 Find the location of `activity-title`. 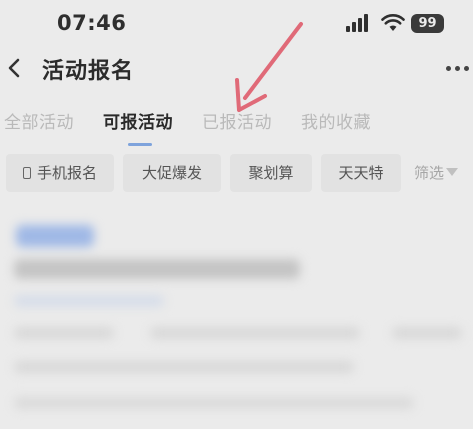

activity-title is located at coordinates (157, 269).